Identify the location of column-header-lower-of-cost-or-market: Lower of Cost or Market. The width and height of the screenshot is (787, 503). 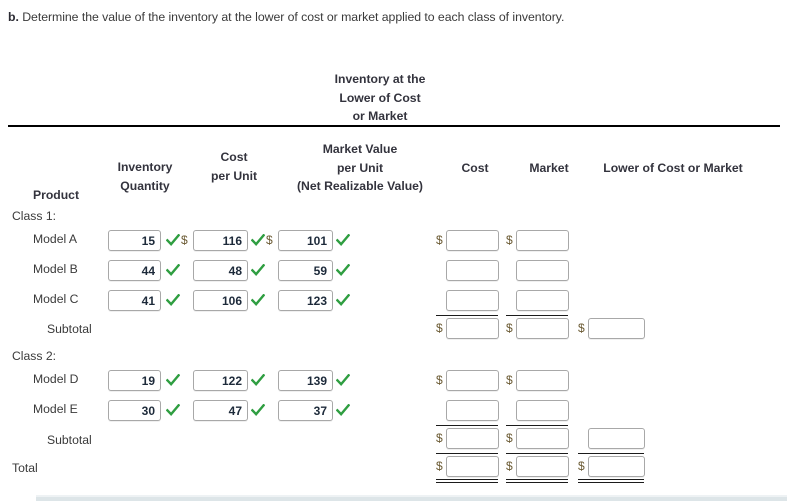
(673, 168).